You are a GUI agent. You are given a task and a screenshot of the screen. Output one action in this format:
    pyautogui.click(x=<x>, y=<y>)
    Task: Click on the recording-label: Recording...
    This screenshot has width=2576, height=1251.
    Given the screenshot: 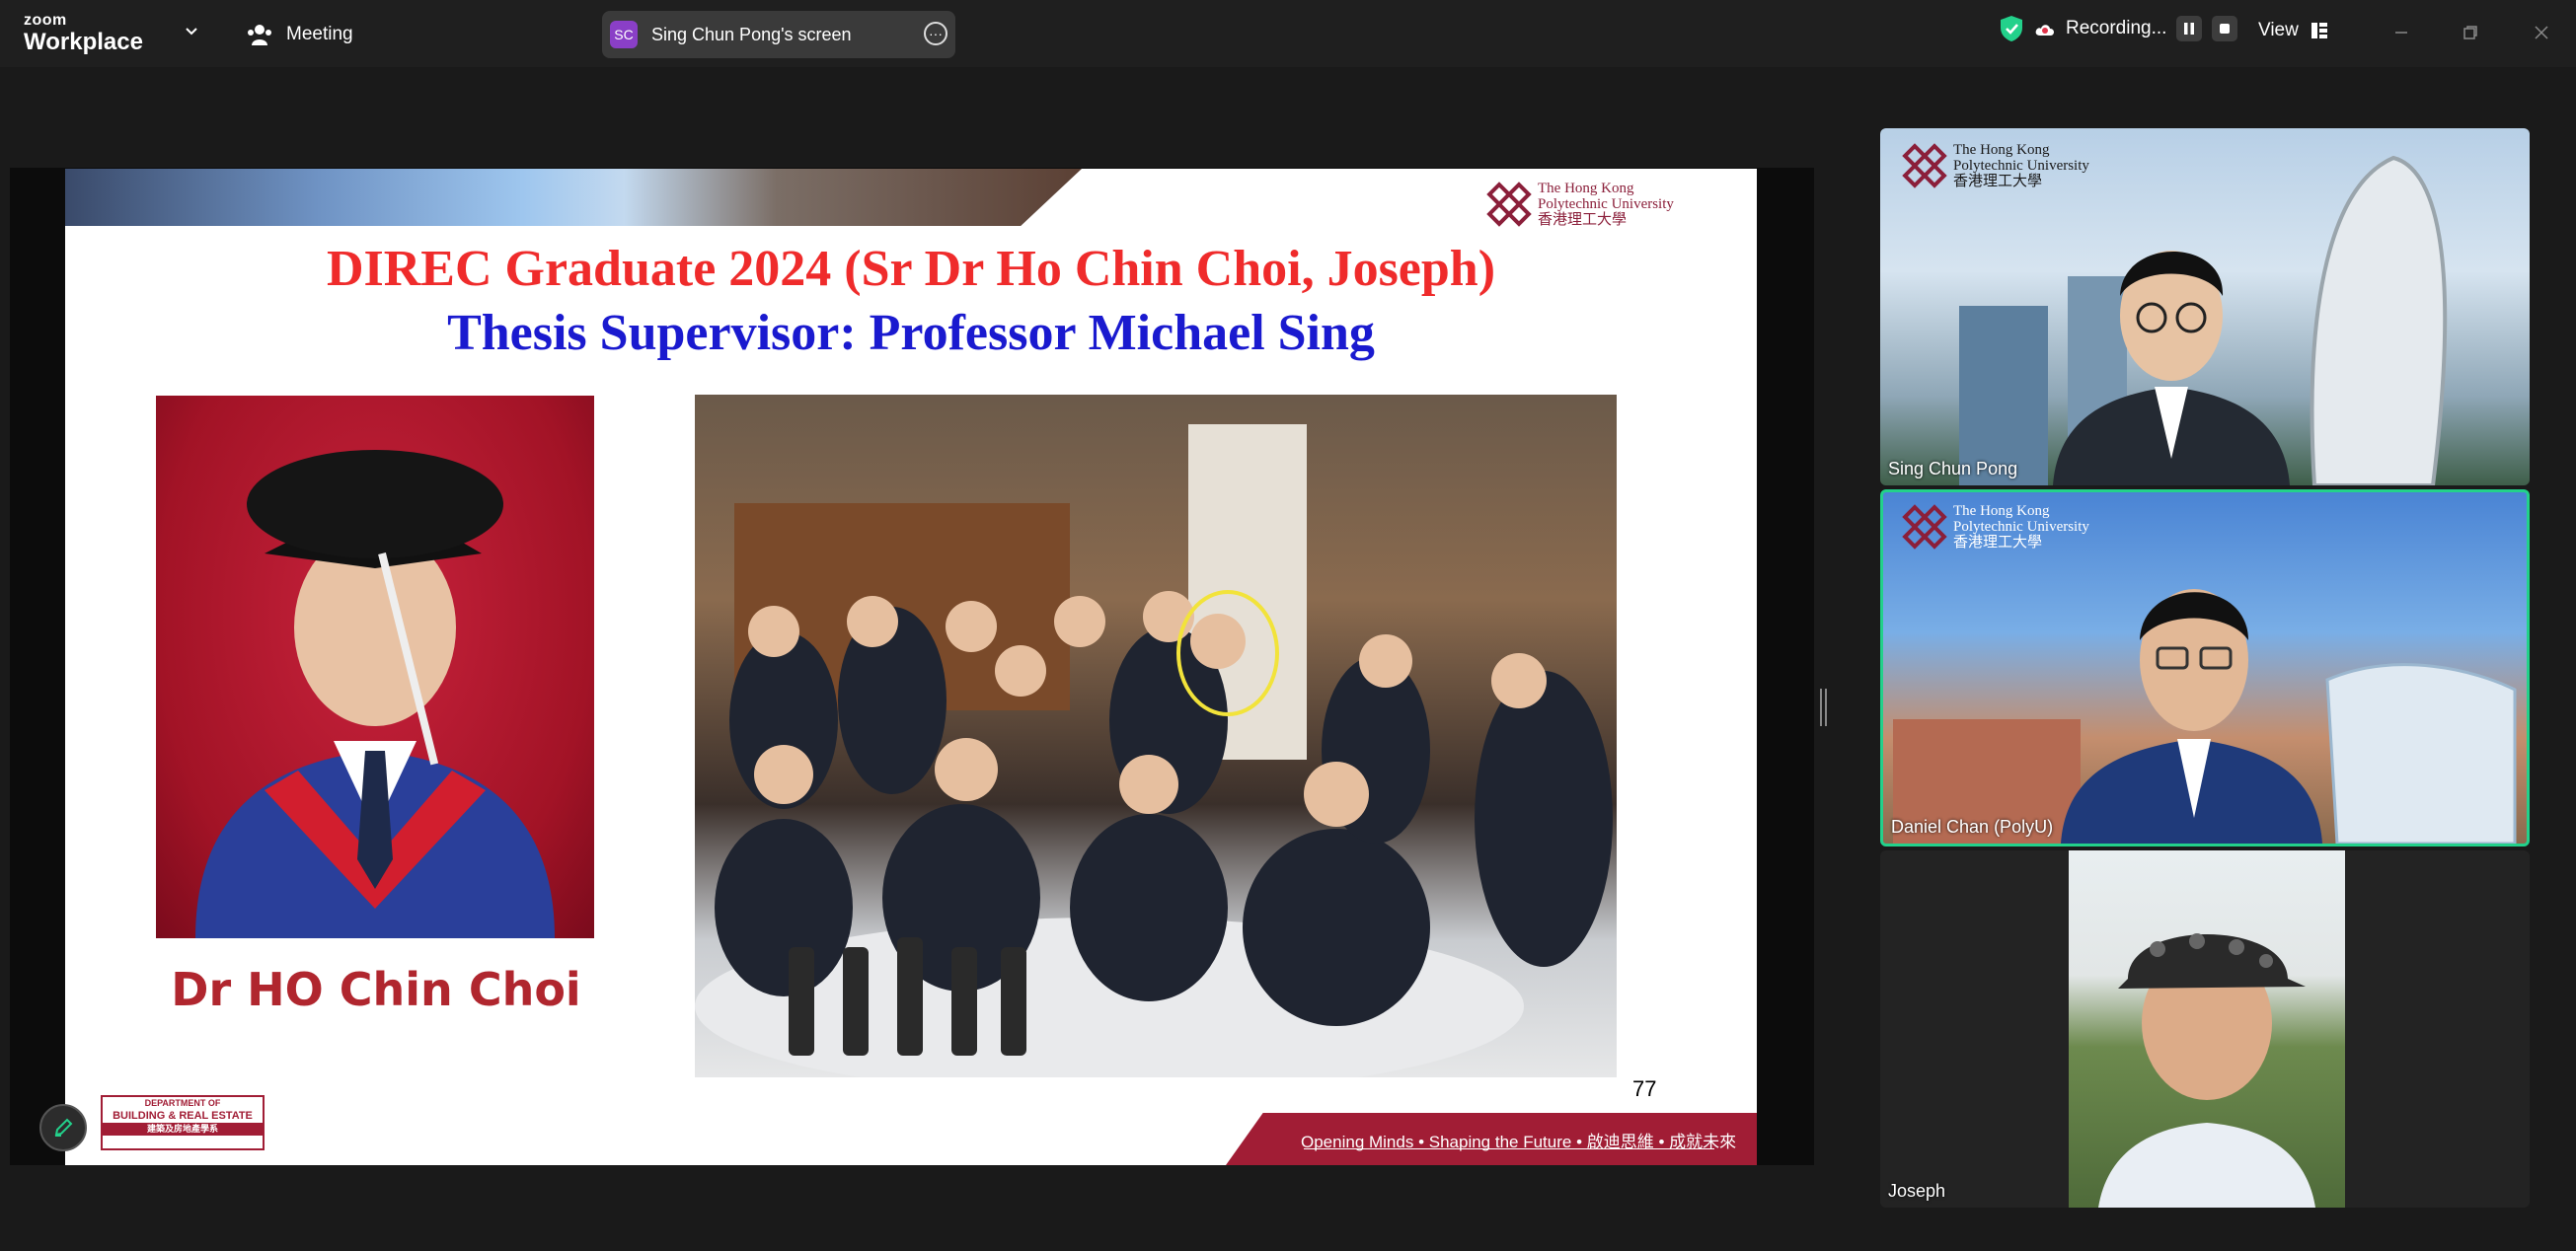 What is the action you would take?
    pyautogui.click(x=2116, y=28)
    